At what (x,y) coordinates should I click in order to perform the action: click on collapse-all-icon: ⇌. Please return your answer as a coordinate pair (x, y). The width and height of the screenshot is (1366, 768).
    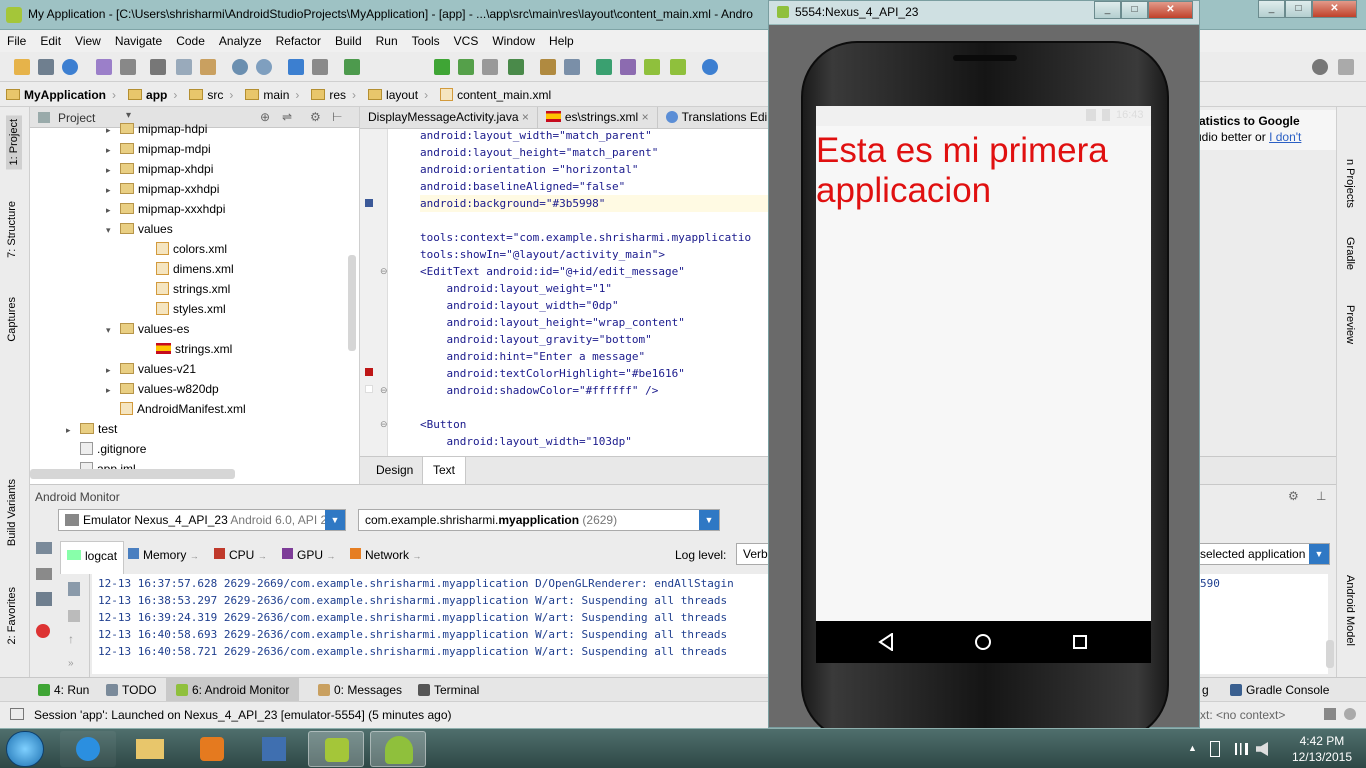
    Looking at the image, I should click on (287, 117).